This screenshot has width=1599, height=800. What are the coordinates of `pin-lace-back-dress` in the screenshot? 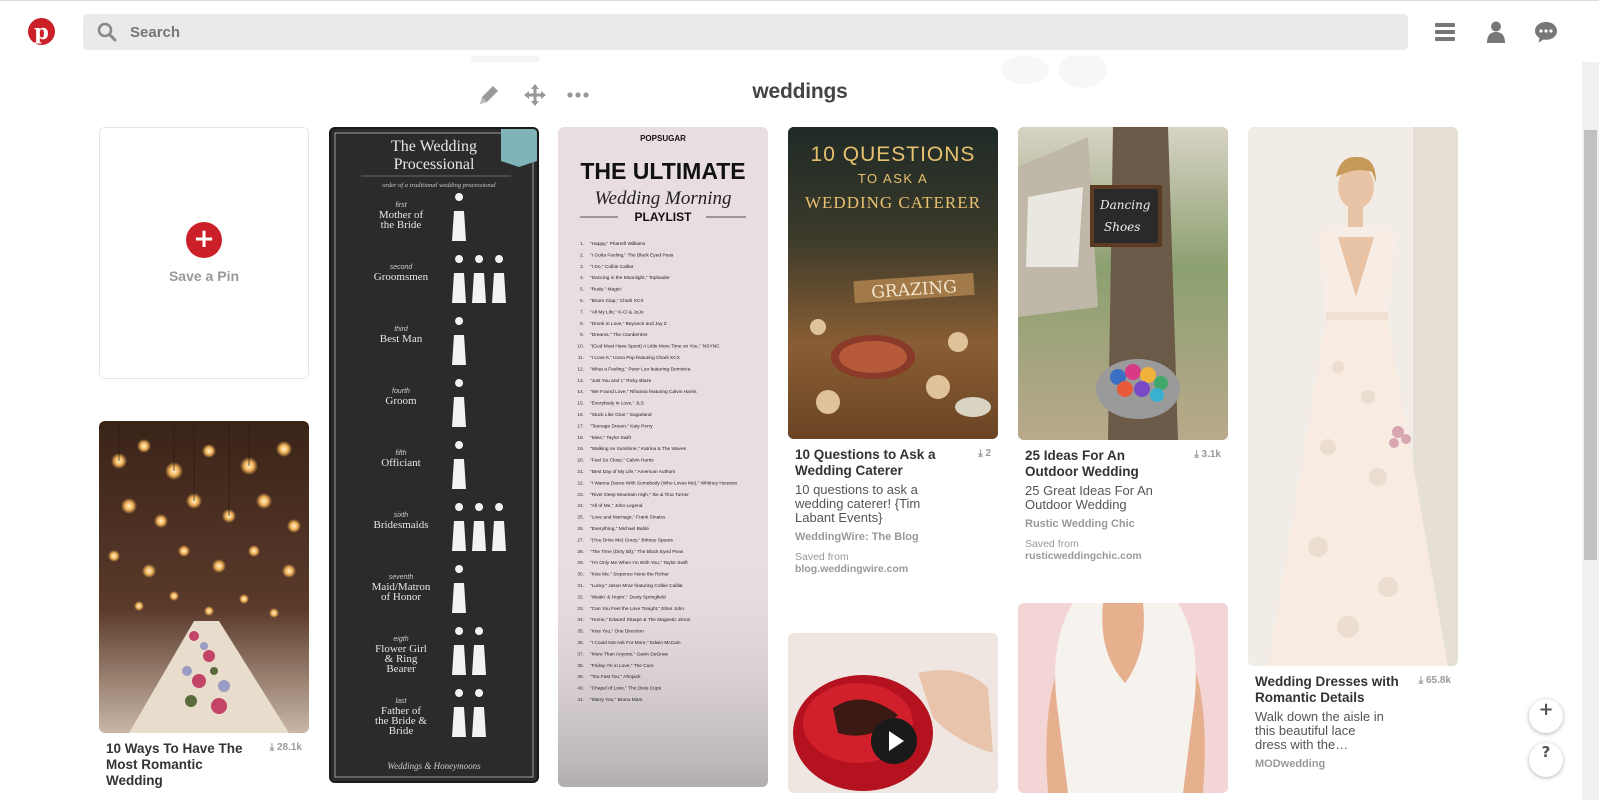 It's located at (1123, 698).